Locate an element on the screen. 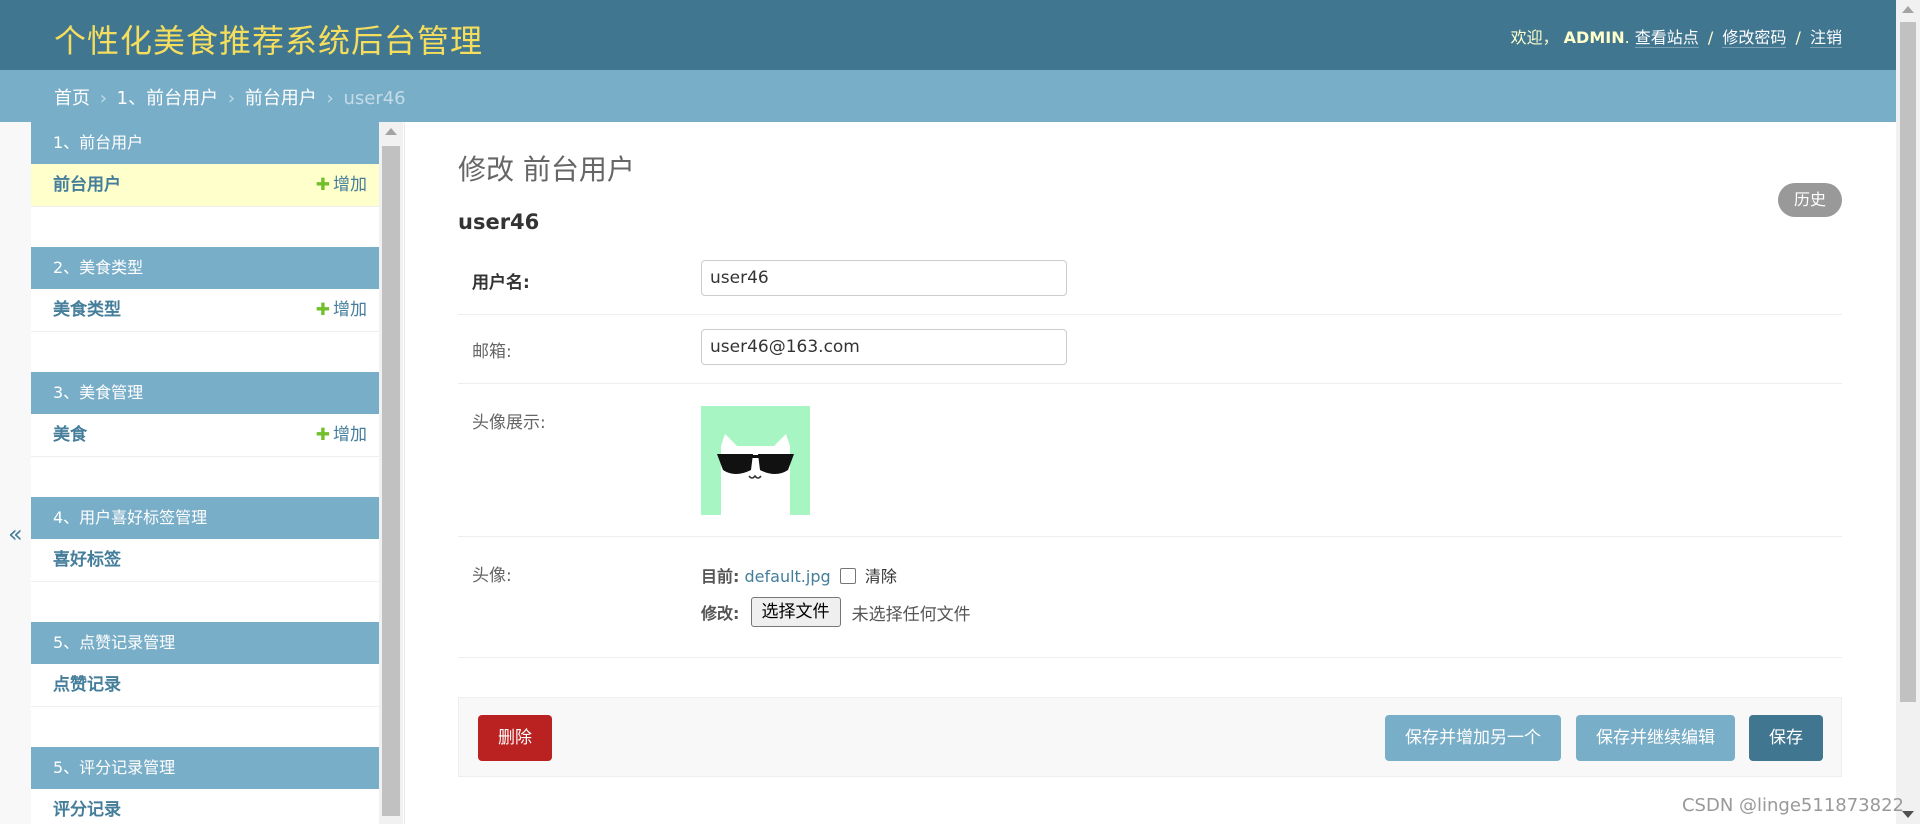 Image resolution: width=1920 pixels, height=824 pixels. submit-row: 删除 保存并增加另一个 保存并继续编辑 保存 is located at coordinates (1150, 737).